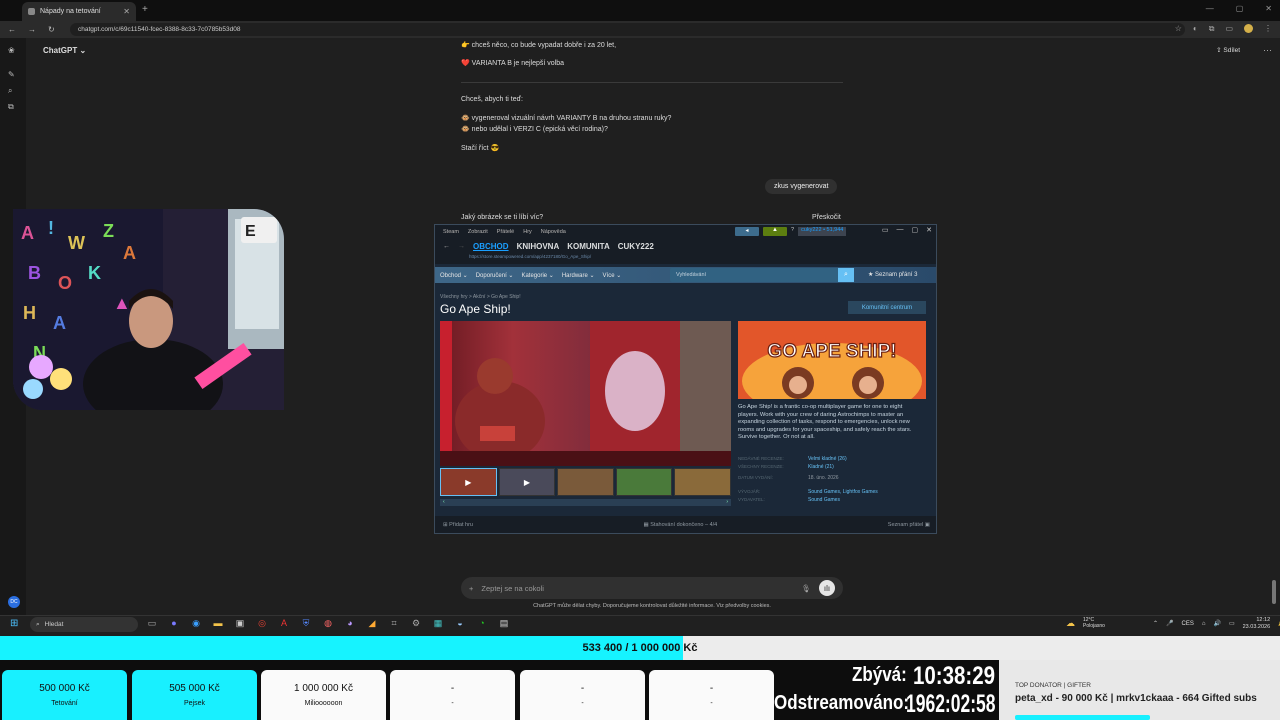 Image resolution: width=1280 pixels, height=720 pixels. What do you see at coordinates (394, 624) in the screenshot?
I see `capture-icon: ⌗` at bounding box center [394, 624].